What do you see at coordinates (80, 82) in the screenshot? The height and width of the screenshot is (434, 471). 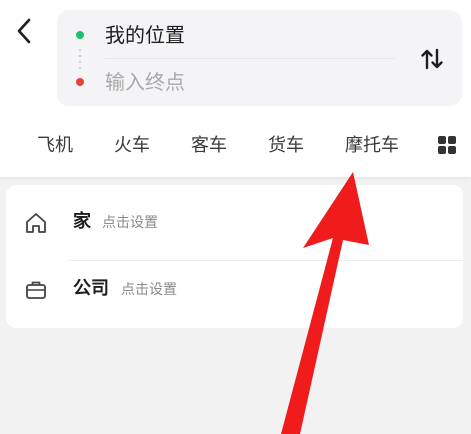 I see `end-point-dot` at bounding box center [80, 82].